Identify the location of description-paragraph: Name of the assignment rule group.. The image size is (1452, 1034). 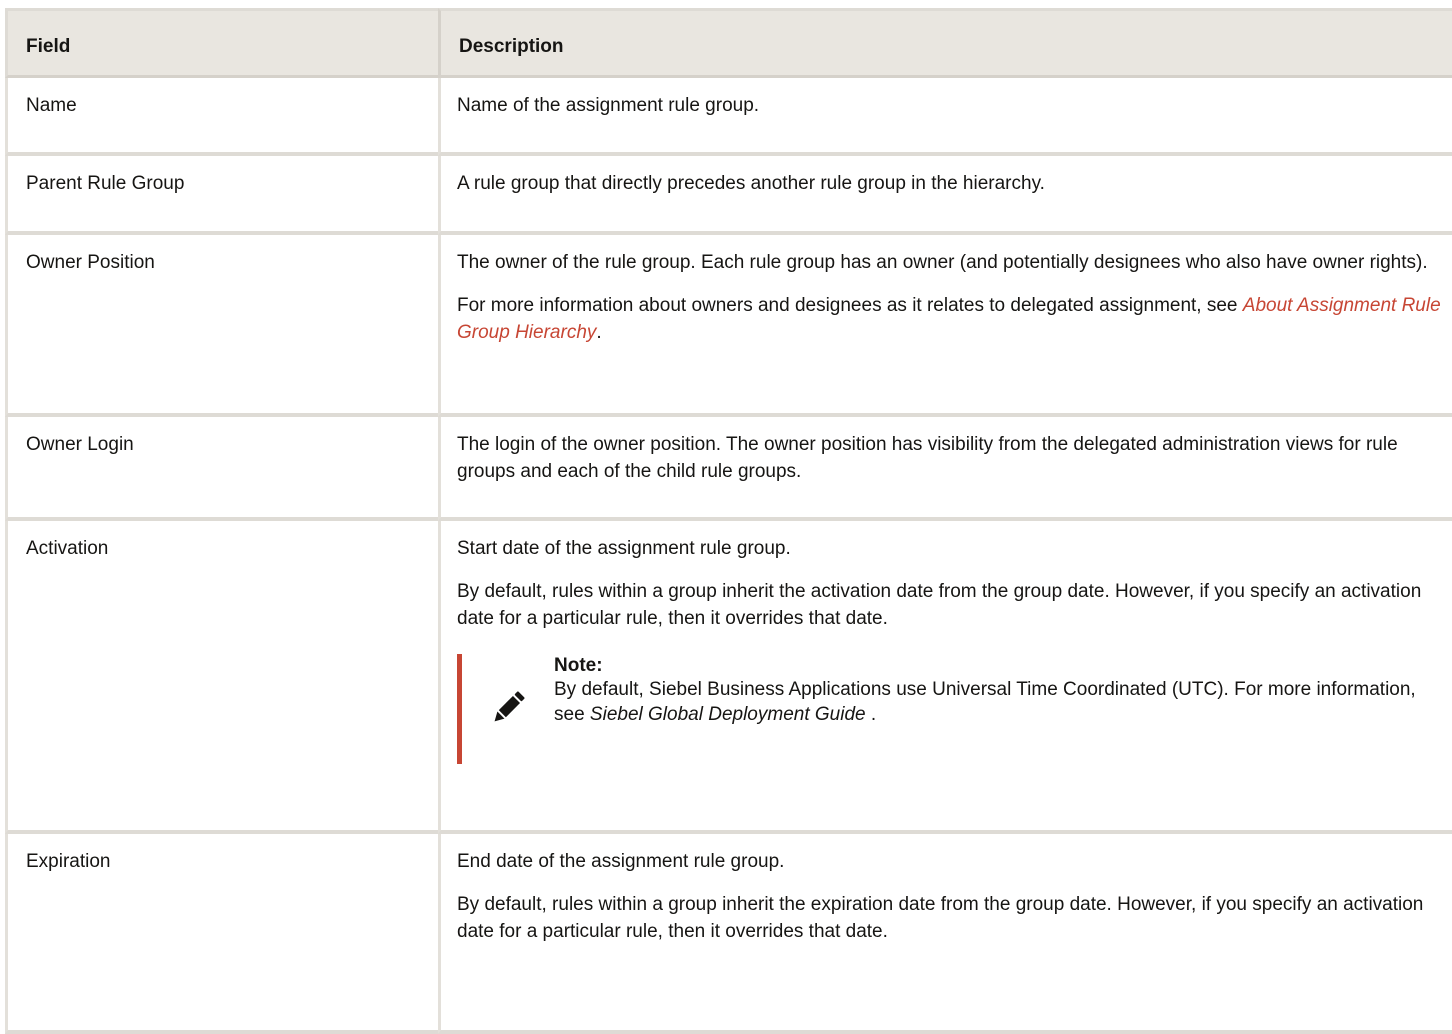
(608, 105).